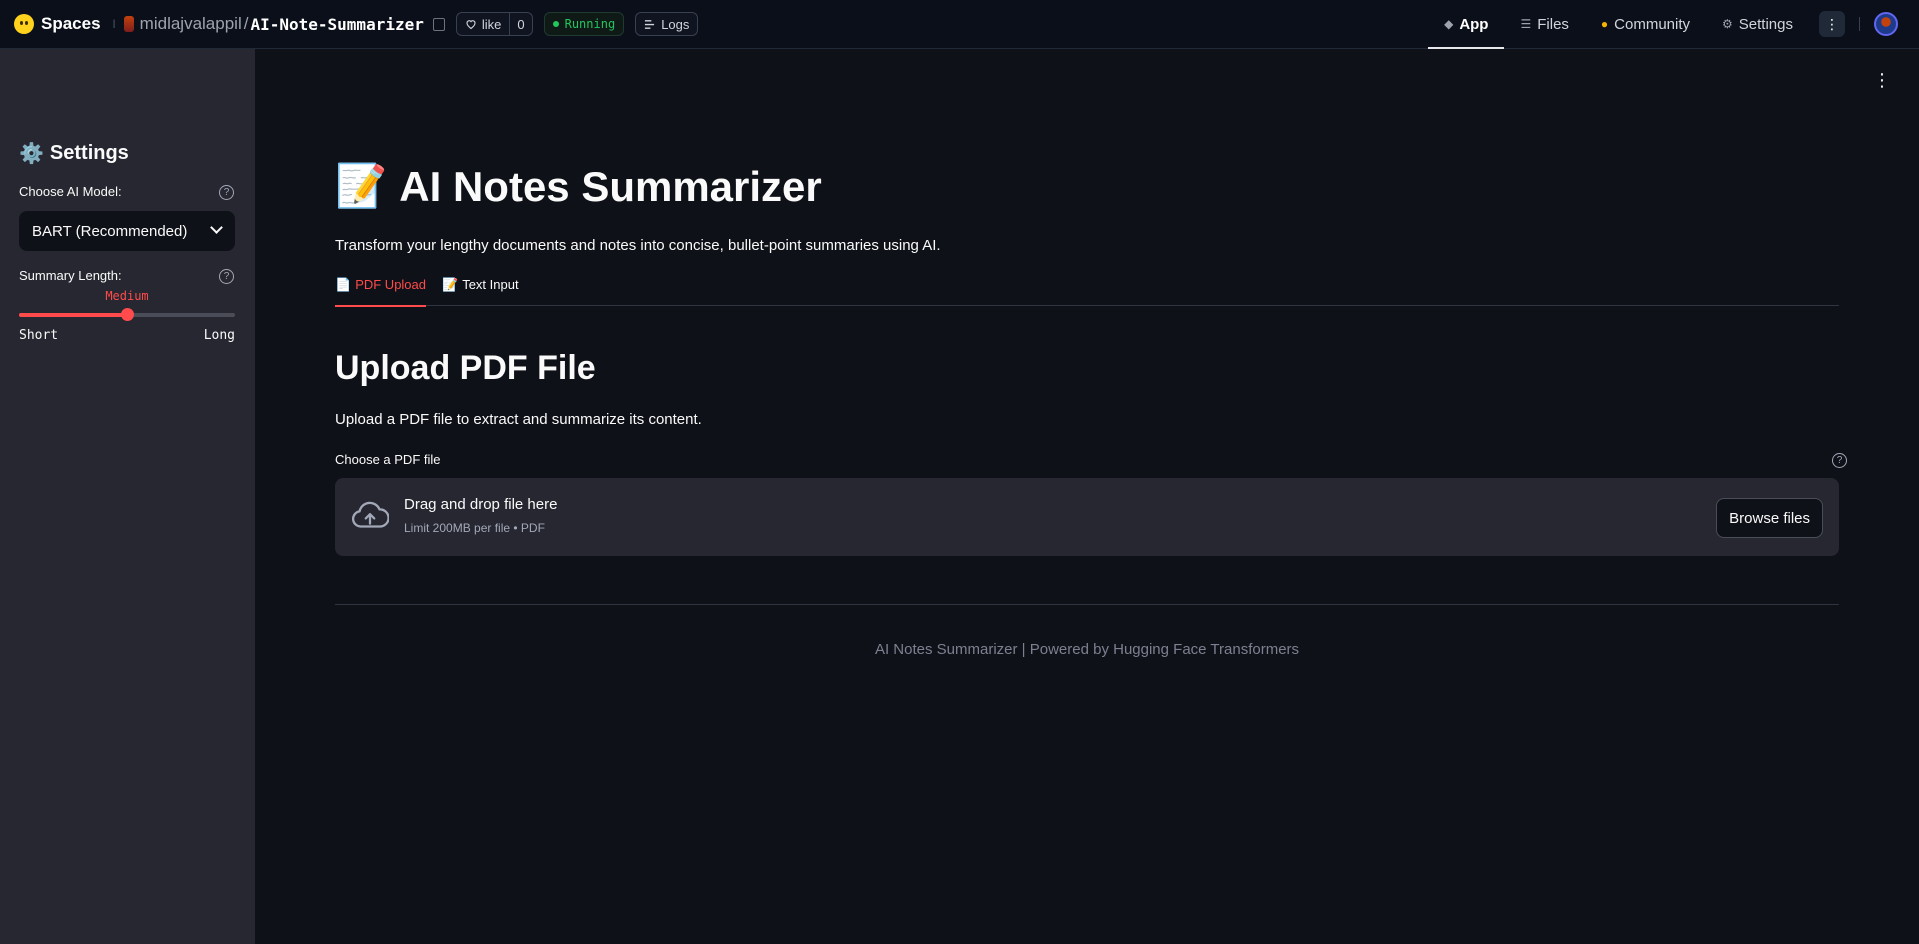 This screenshot has height=944, width=1919. I want to click on gear-icon: ⚙, so click(1727, 24).